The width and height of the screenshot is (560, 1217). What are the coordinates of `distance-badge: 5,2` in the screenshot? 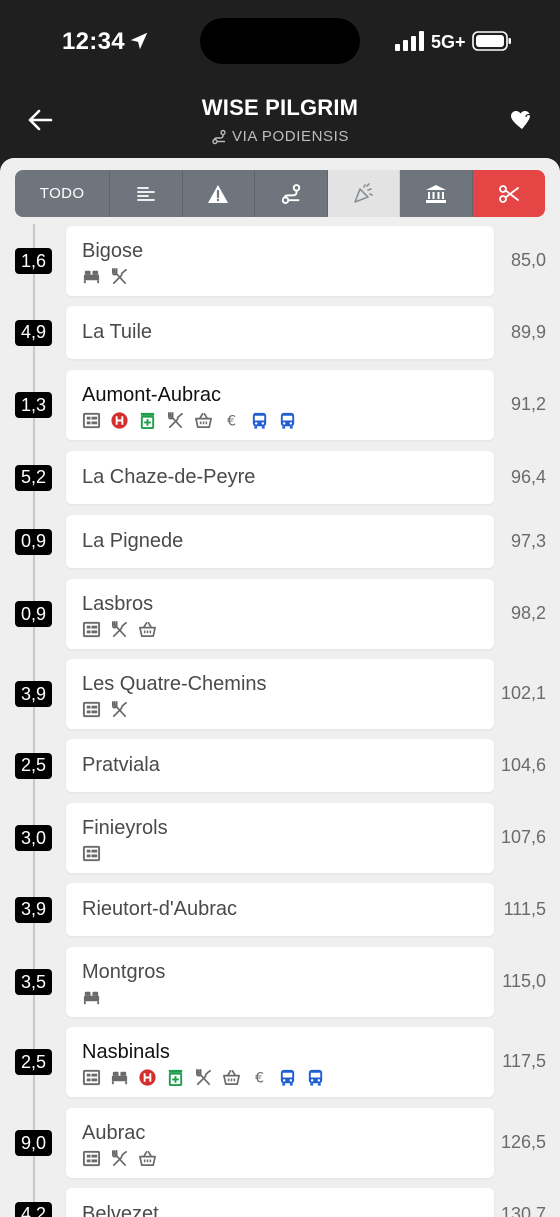 It's located at (33, 477).